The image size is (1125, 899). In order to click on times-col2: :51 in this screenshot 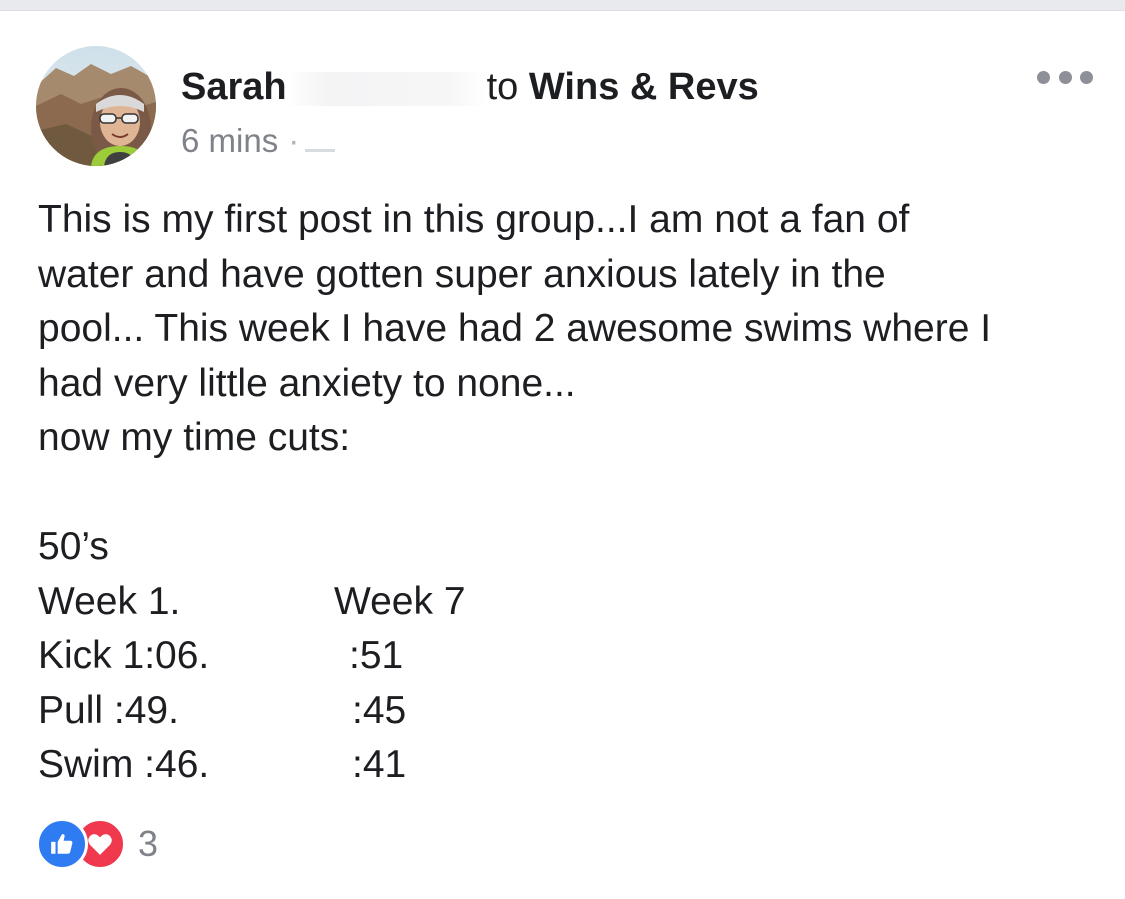, I will do `click(376, 655)`.